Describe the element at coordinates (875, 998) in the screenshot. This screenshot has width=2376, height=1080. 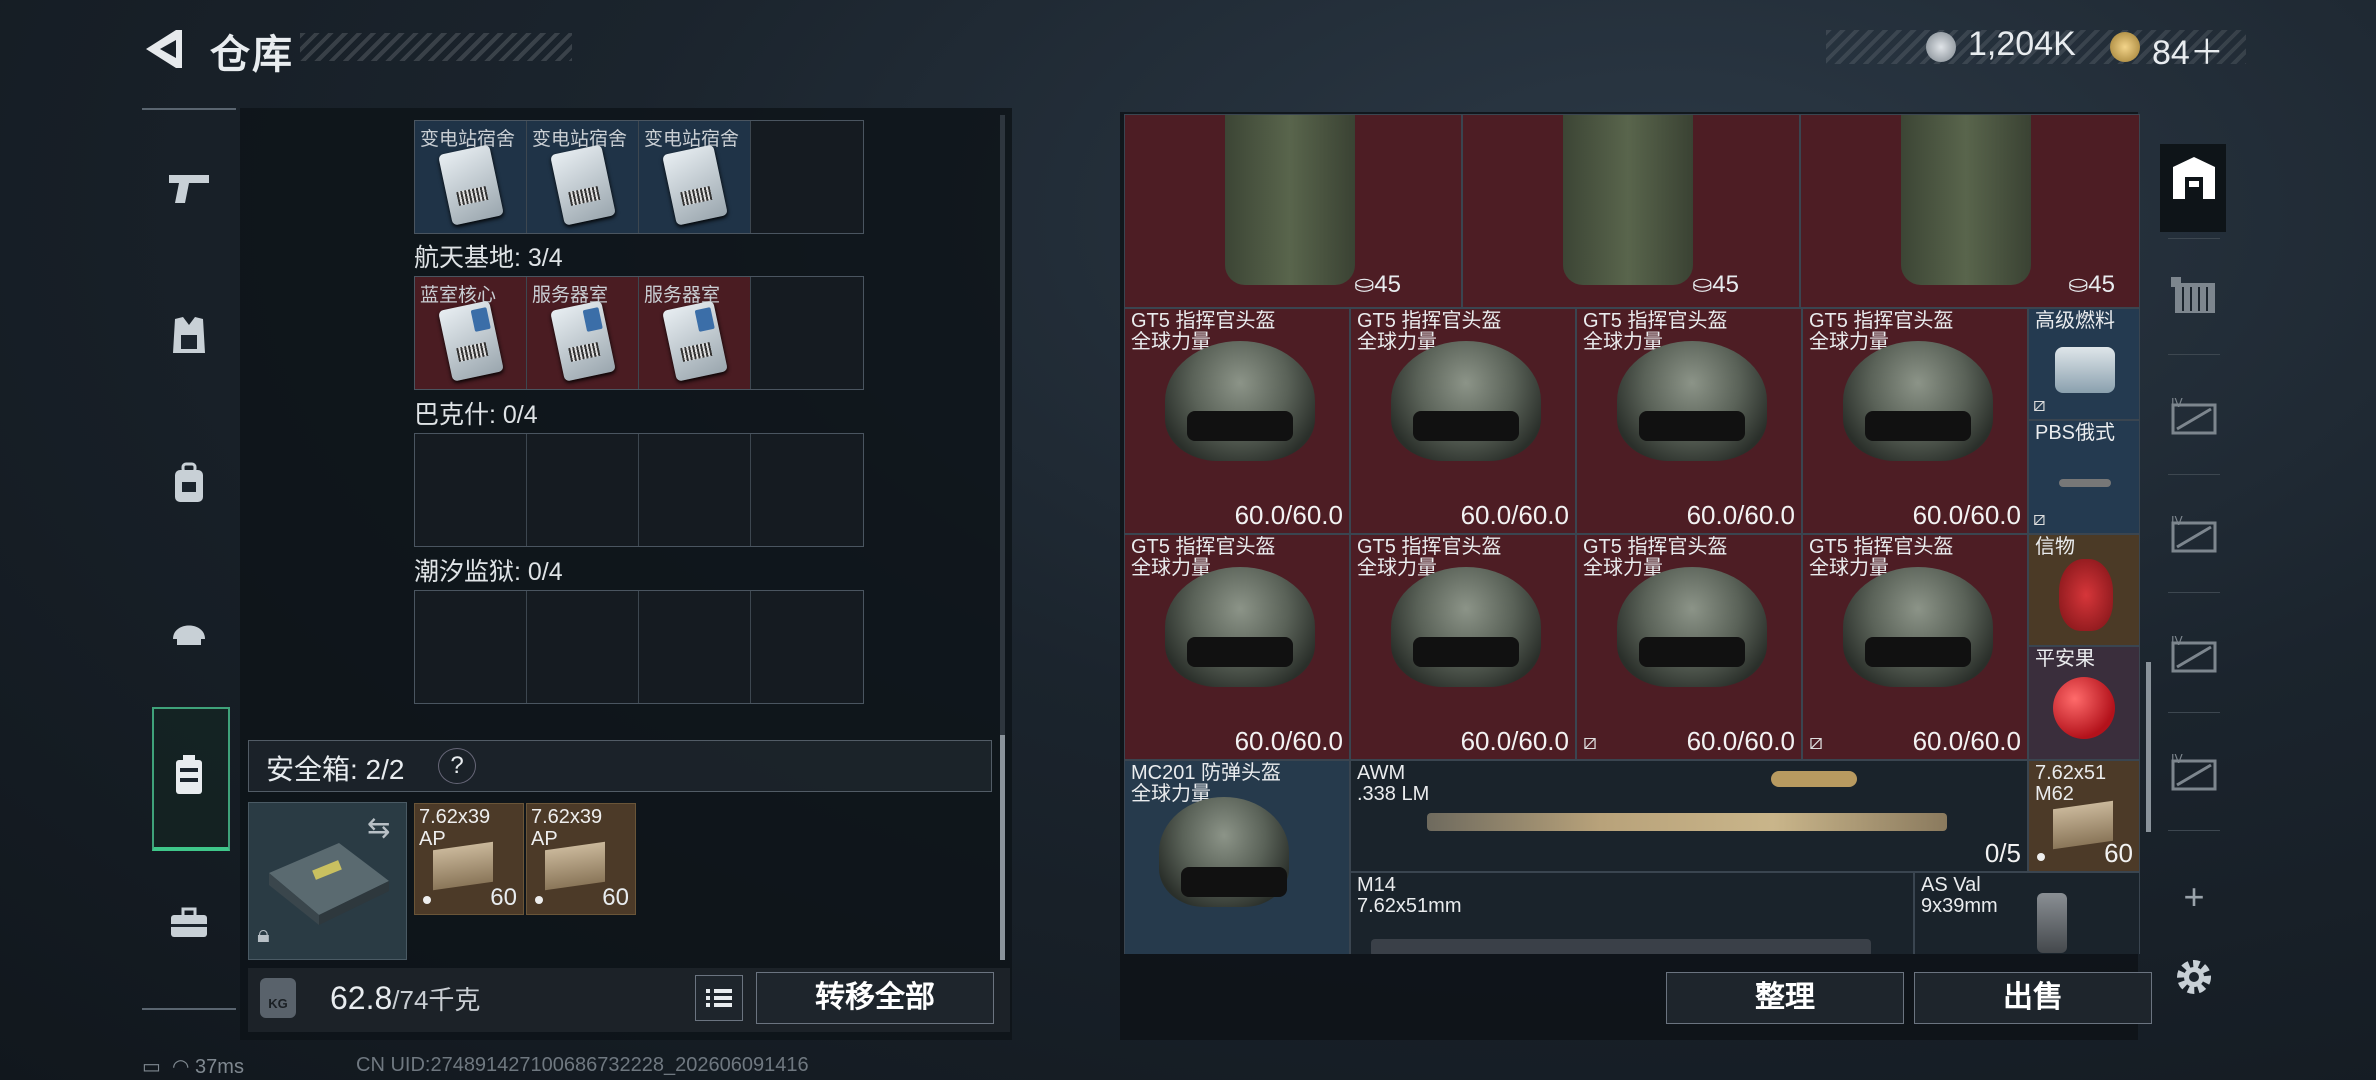
I see `transfer-all-button: 转移全部` at that location.